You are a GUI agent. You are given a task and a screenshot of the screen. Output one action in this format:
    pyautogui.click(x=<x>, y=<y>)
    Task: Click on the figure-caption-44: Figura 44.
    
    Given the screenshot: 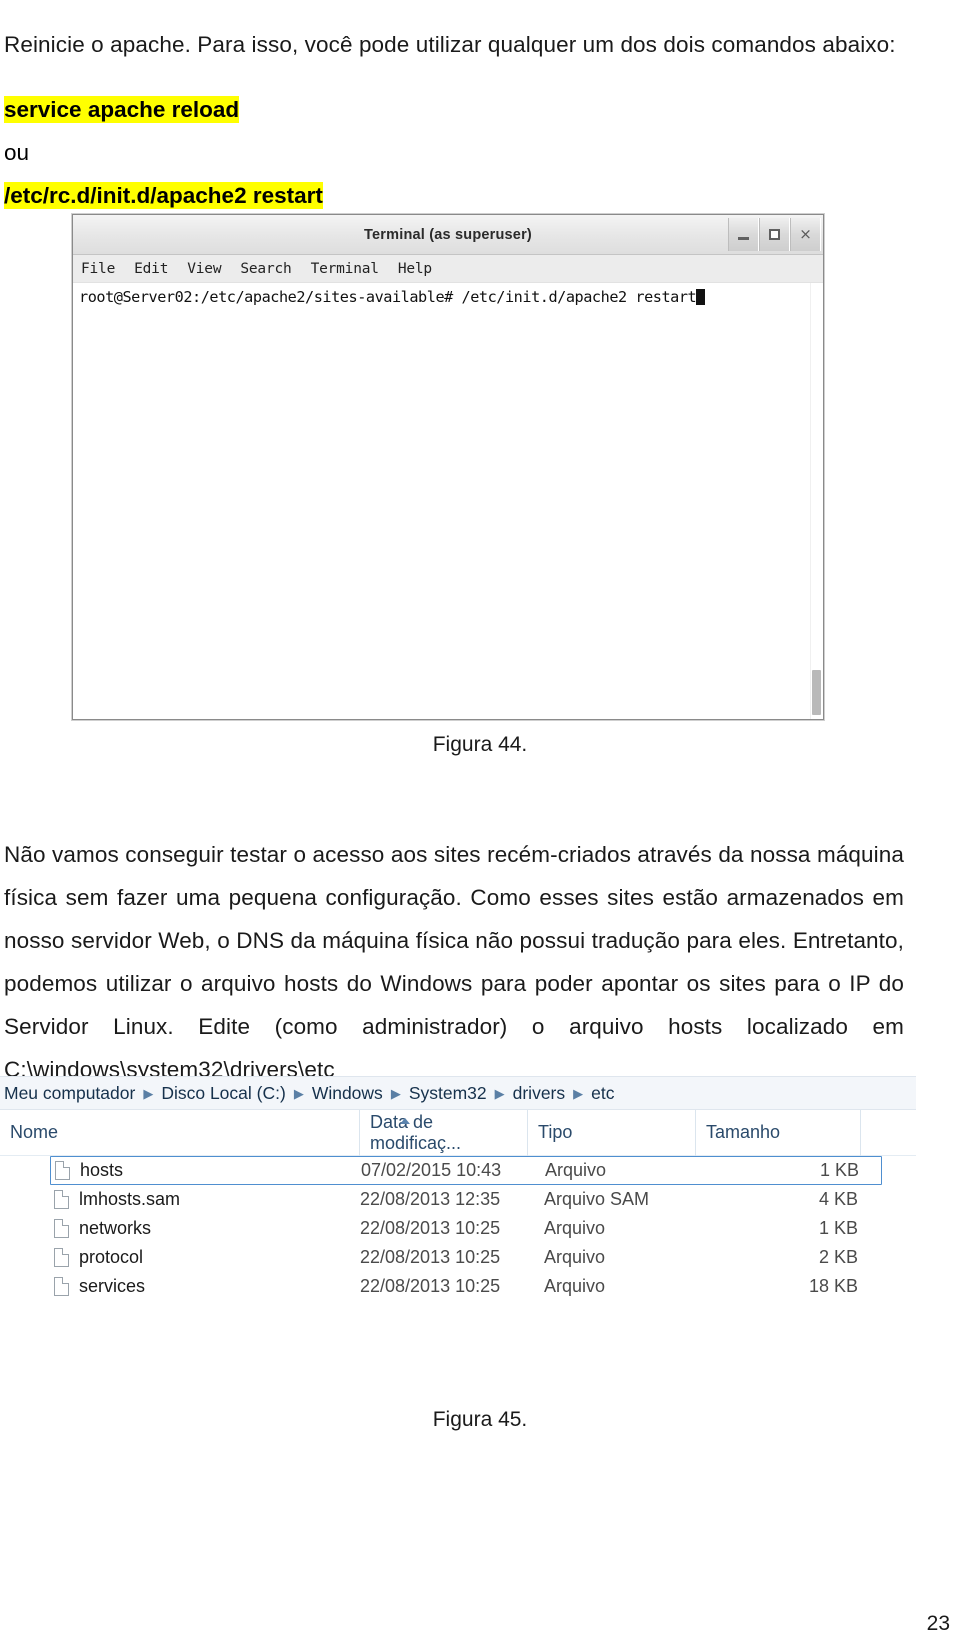 What is the action you would take?
    pyautogui.click(x=480, y=744)
    